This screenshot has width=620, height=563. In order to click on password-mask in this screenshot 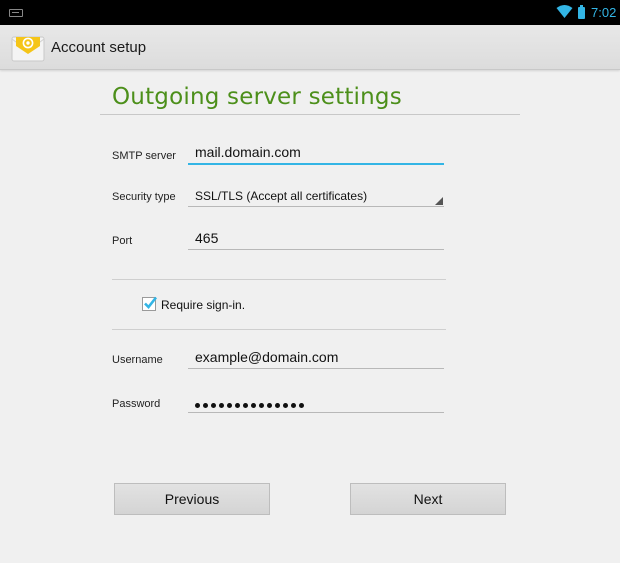, I will do `click(249, 405)`.